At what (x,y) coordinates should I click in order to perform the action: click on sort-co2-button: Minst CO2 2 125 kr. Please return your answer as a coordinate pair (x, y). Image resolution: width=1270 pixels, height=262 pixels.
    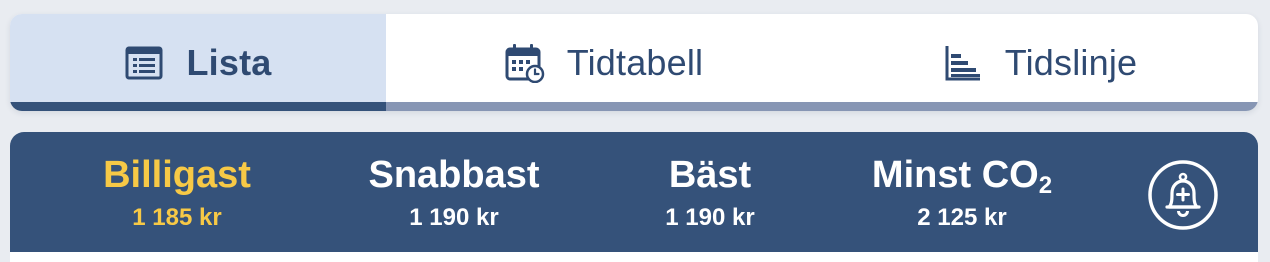
    Looking at the image, I should click on (962, 193).